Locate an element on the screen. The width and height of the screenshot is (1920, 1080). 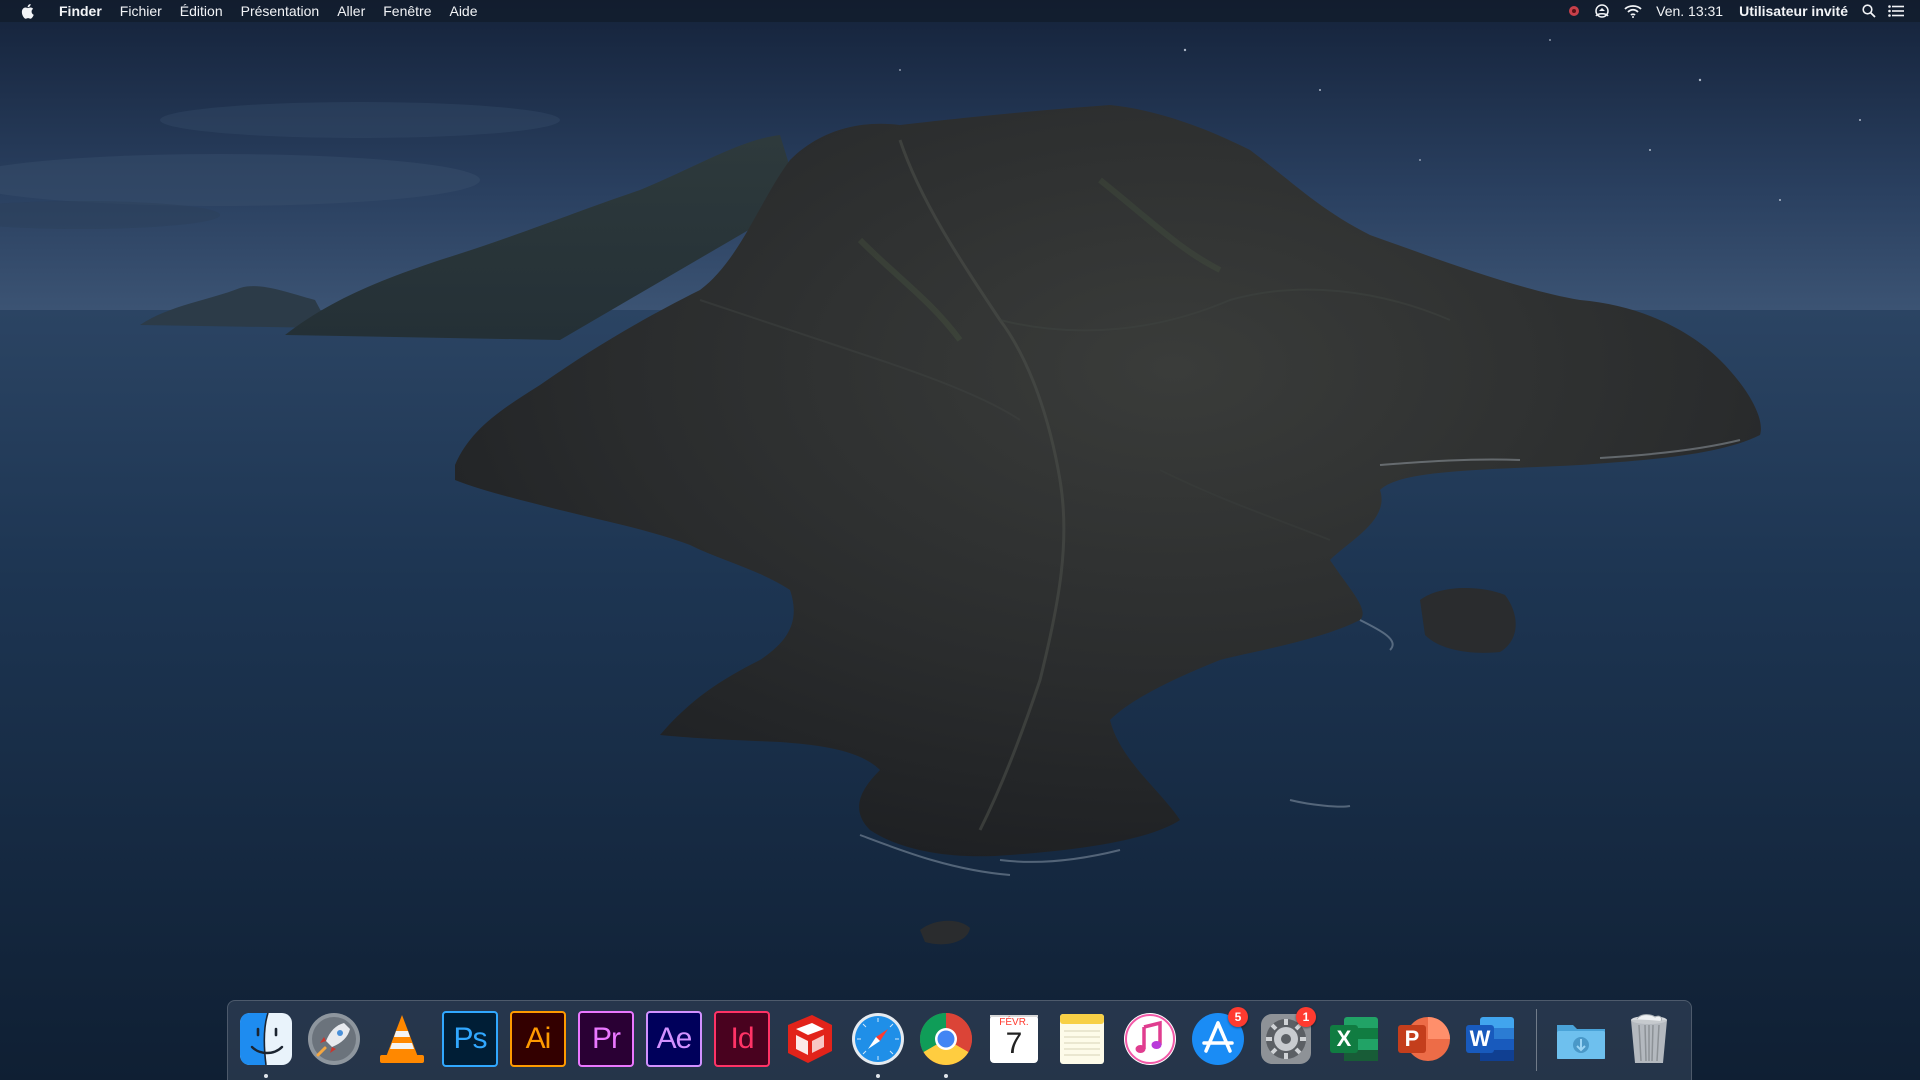
calendar-day: 7 is located at coordinates (1014, 1043).